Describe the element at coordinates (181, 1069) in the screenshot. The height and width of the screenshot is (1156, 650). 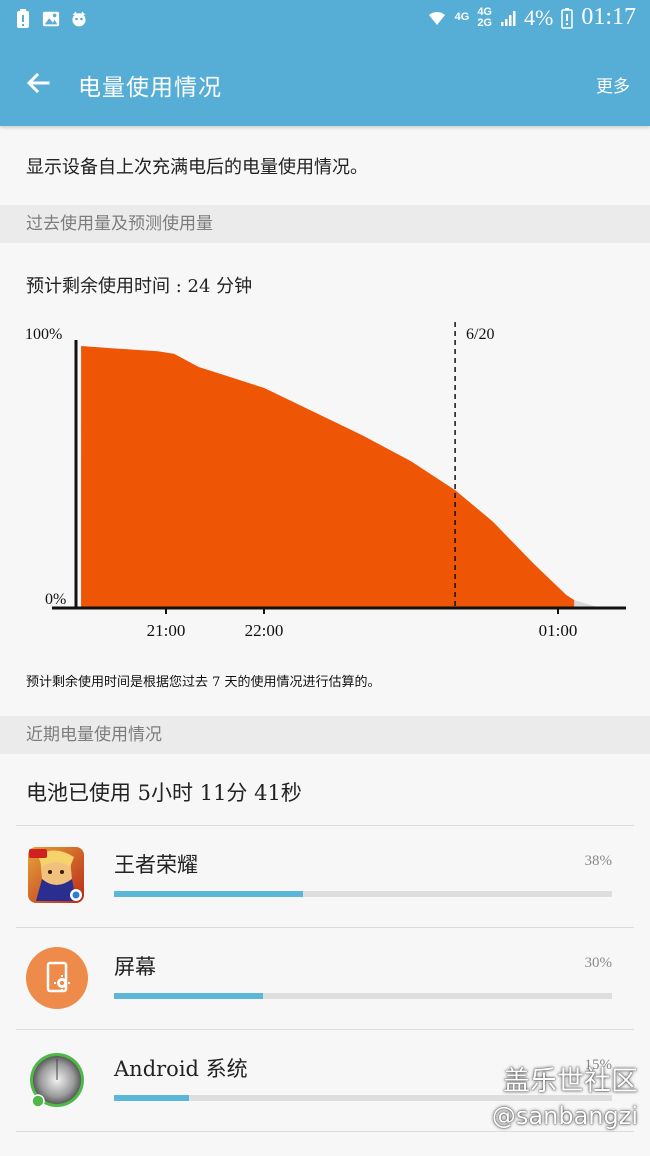
I see `usage-item-name: Android 系统` at that location.